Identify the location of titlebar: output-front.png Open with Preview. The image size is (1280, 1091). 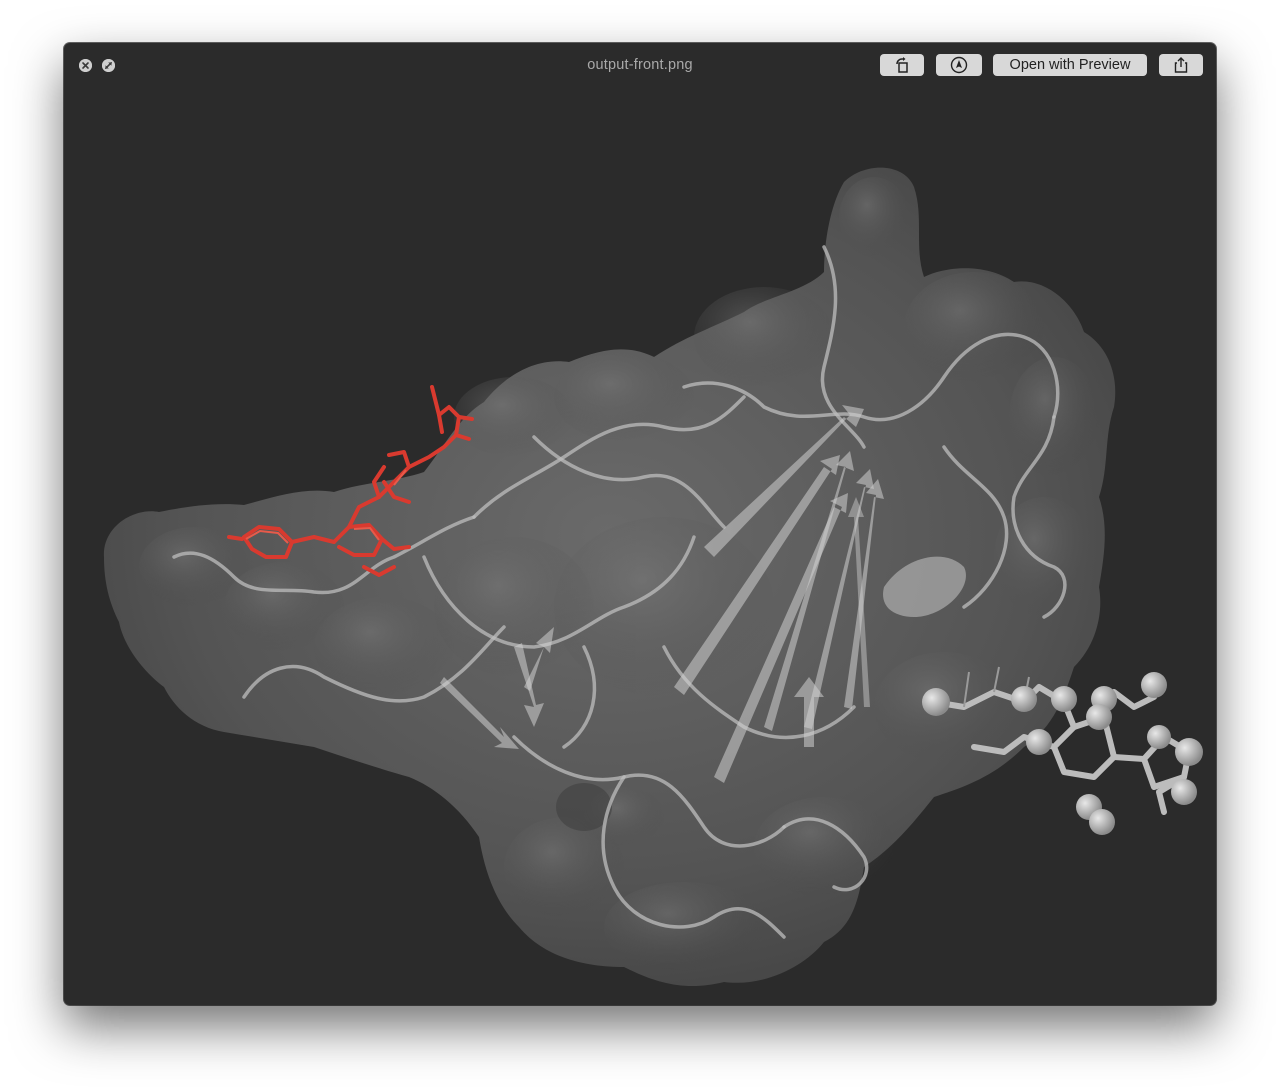
(640, 65).